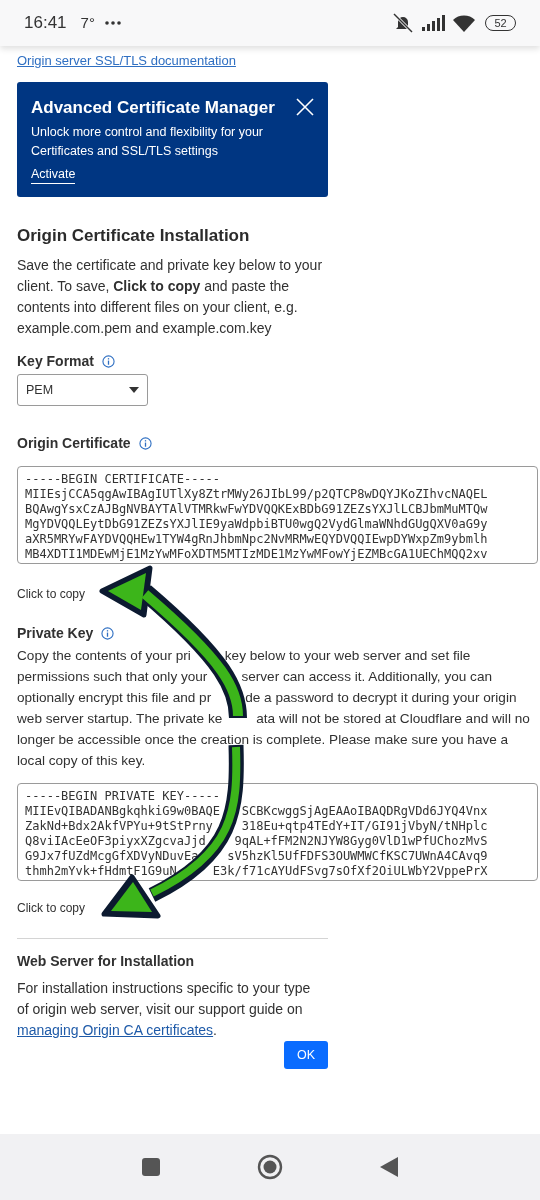  Describe the element at coordinates (364, 826) in the screenshot. I see `code-line: 318Eu+qtp4TEdY+IT/GI91jVbyN/tNHplc` at that location.